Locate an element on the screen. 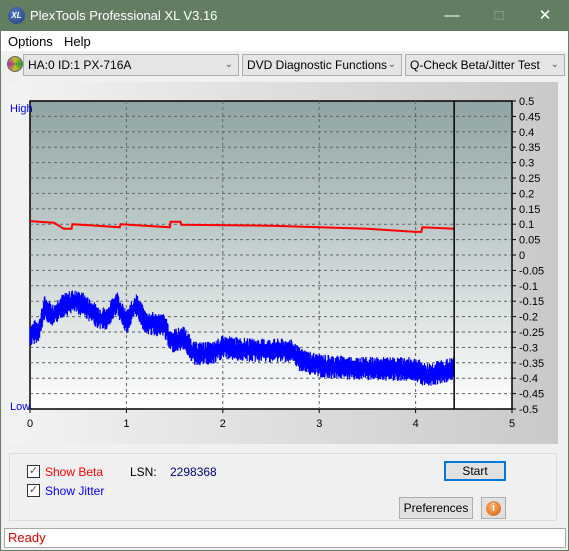  show-beta-checkbox: ✓ is located at coordinates (33, 471).